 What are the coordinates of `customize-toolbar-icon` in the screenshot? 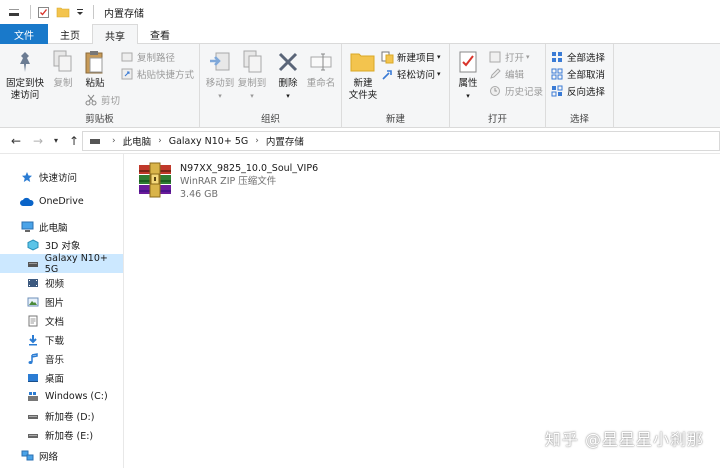 It's located at (80, 12).